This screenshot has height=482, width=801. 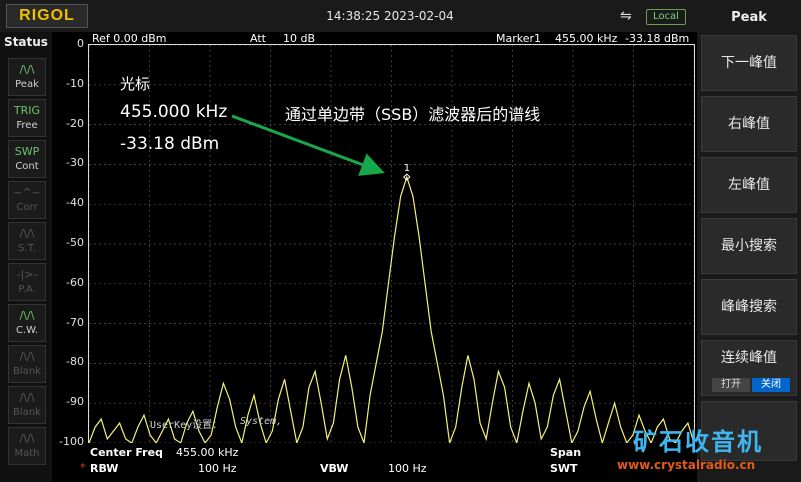 What do you see at coordinates (564, 468) in the screenshot?
I see `swt-label: SWT` at bounding box center [564, 468].